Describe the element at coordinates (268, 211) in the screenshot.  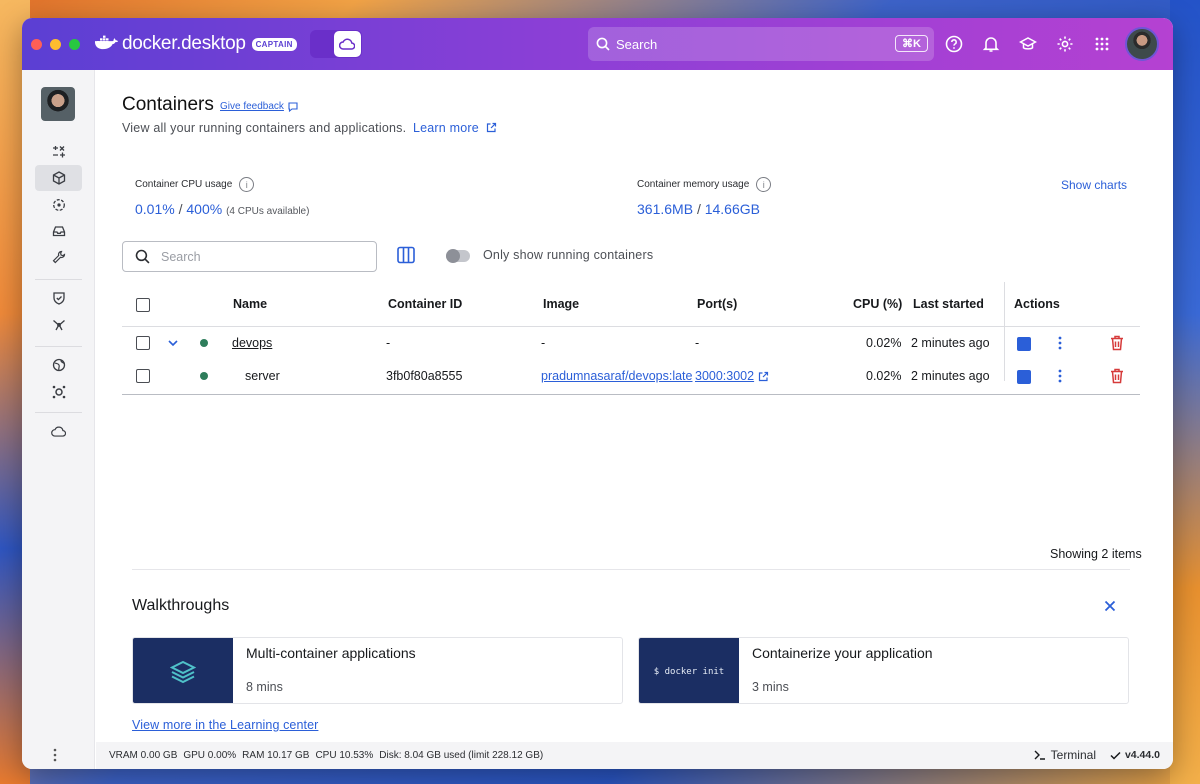
I see `cpu-note: (4 CPUs available)` at that location.